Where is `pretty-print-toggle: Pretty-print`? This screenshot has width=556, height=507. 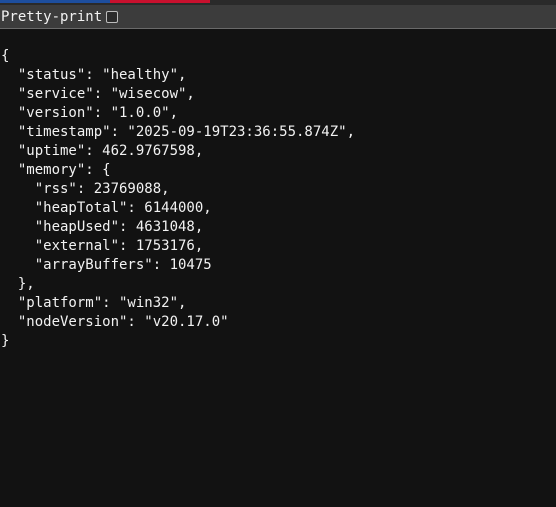
pretty-print-toggle: Pretty-print is located at coordinates (59, 17).